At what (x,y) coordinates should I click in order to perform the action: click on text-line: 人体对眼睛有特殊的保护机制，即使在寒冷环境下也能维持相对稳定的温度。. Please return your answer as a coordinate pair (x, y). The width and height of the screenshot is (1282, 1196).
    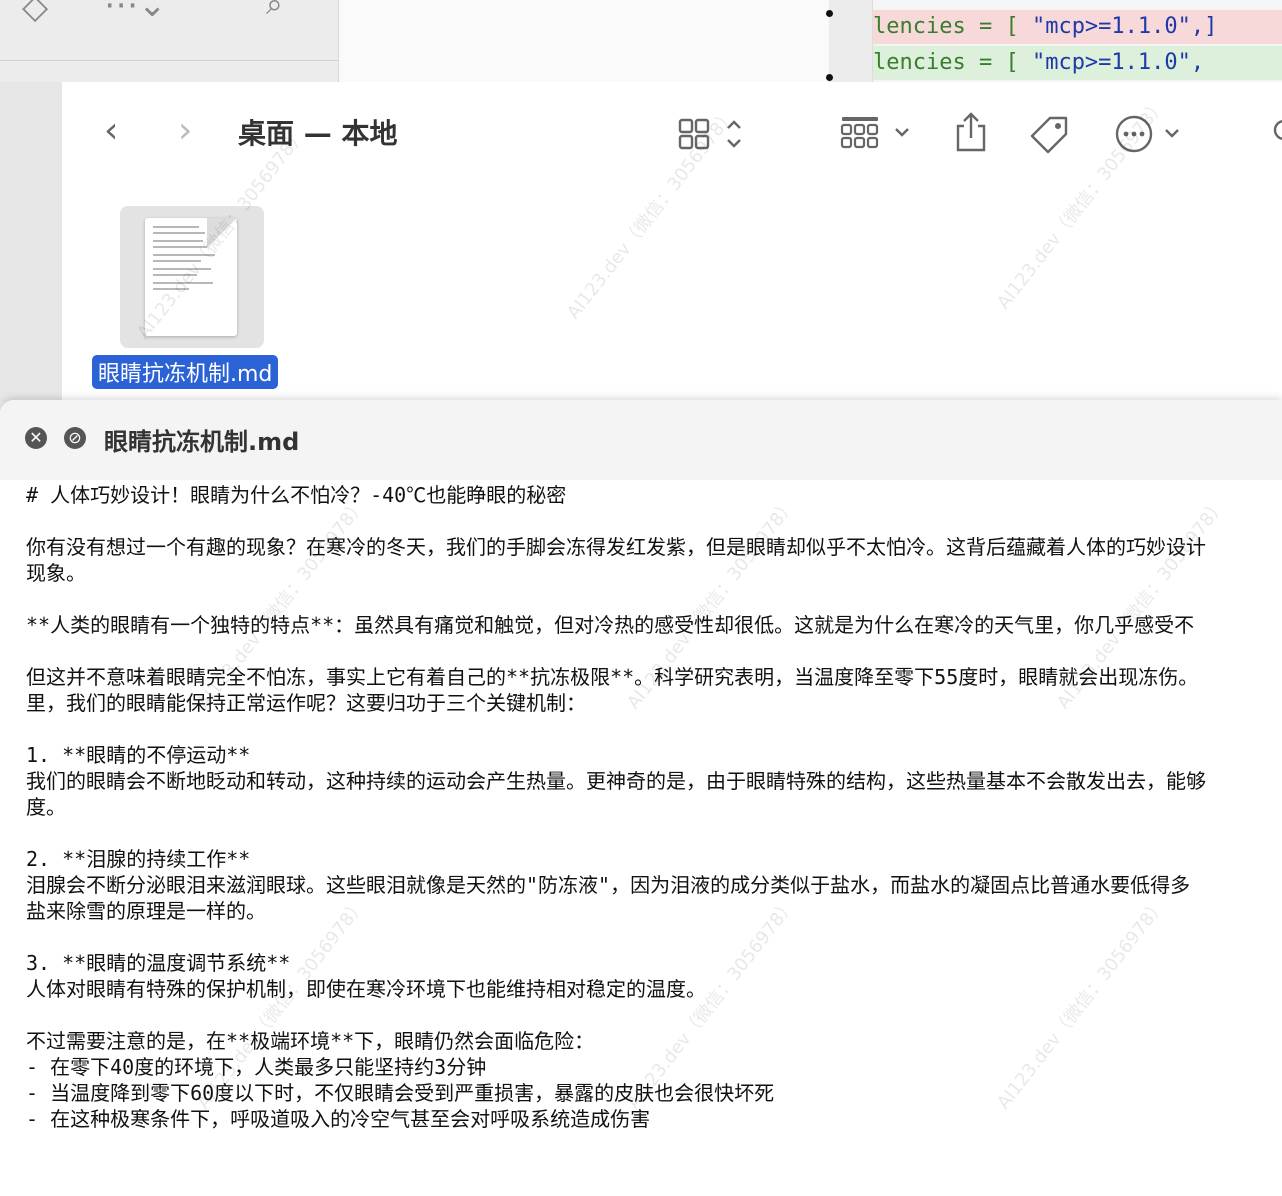
    Looking at the image, I should click on (366, 989).